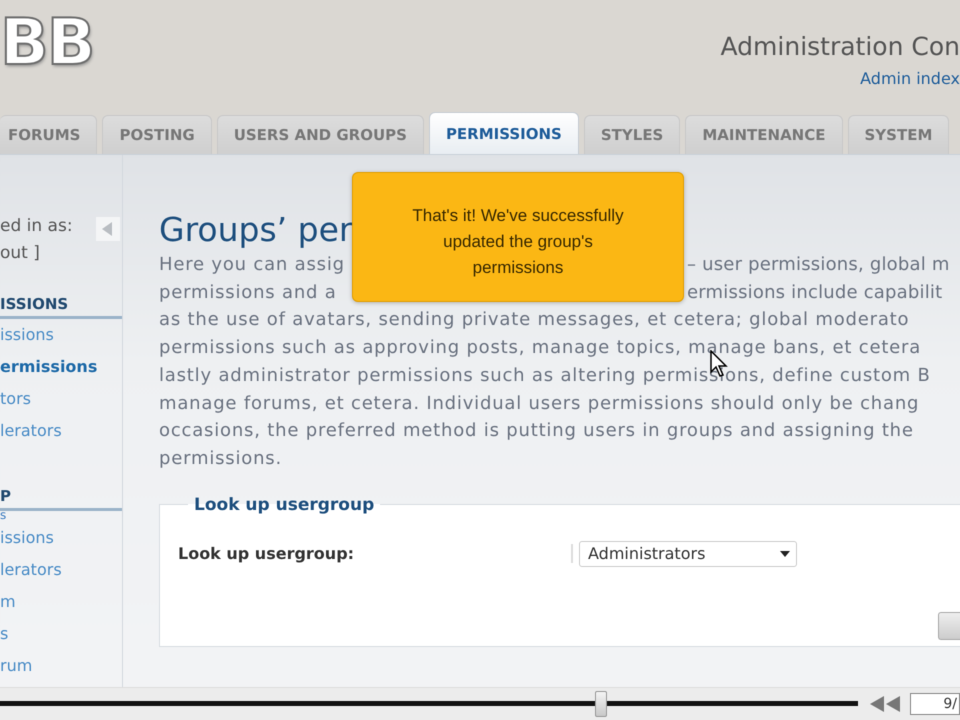 This screenshot has width=960, height=720. I want to click on time-display: 9/, so click(935, 704).